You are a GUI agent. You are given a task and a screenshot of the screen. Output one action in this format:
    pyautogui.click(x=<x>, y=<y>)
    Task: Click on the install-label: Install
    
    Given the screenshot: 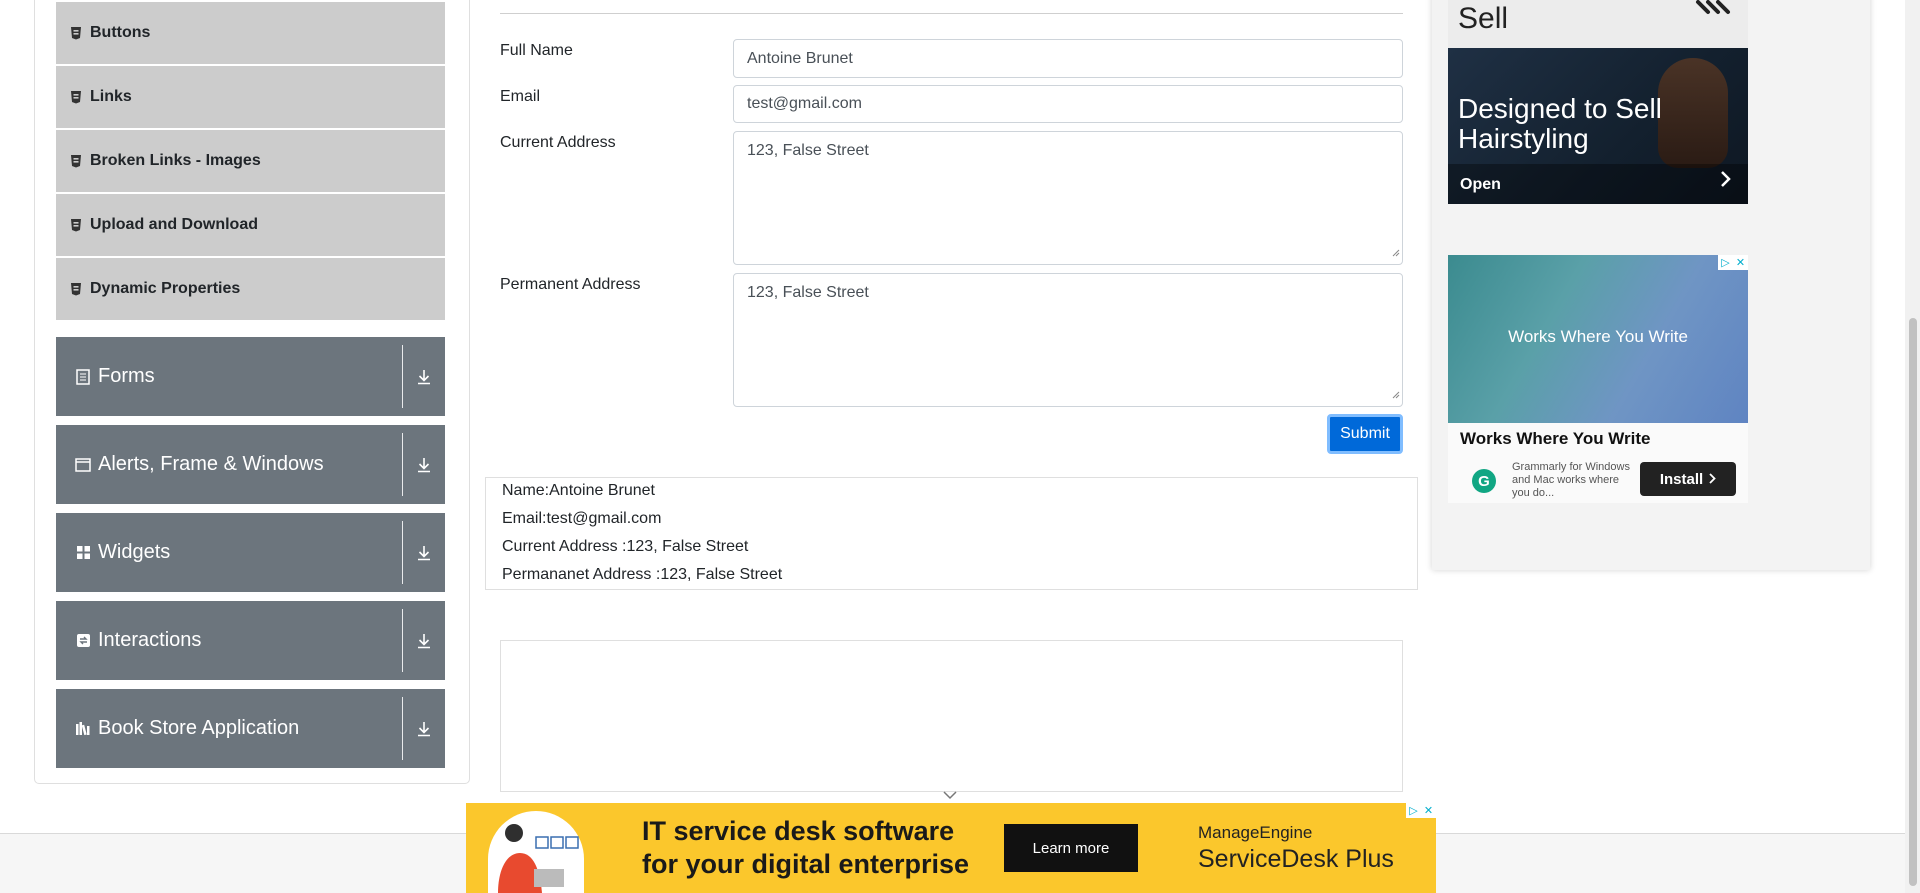 What is the action you would take?
    pyautogui.click(x=1681, y=479)
    